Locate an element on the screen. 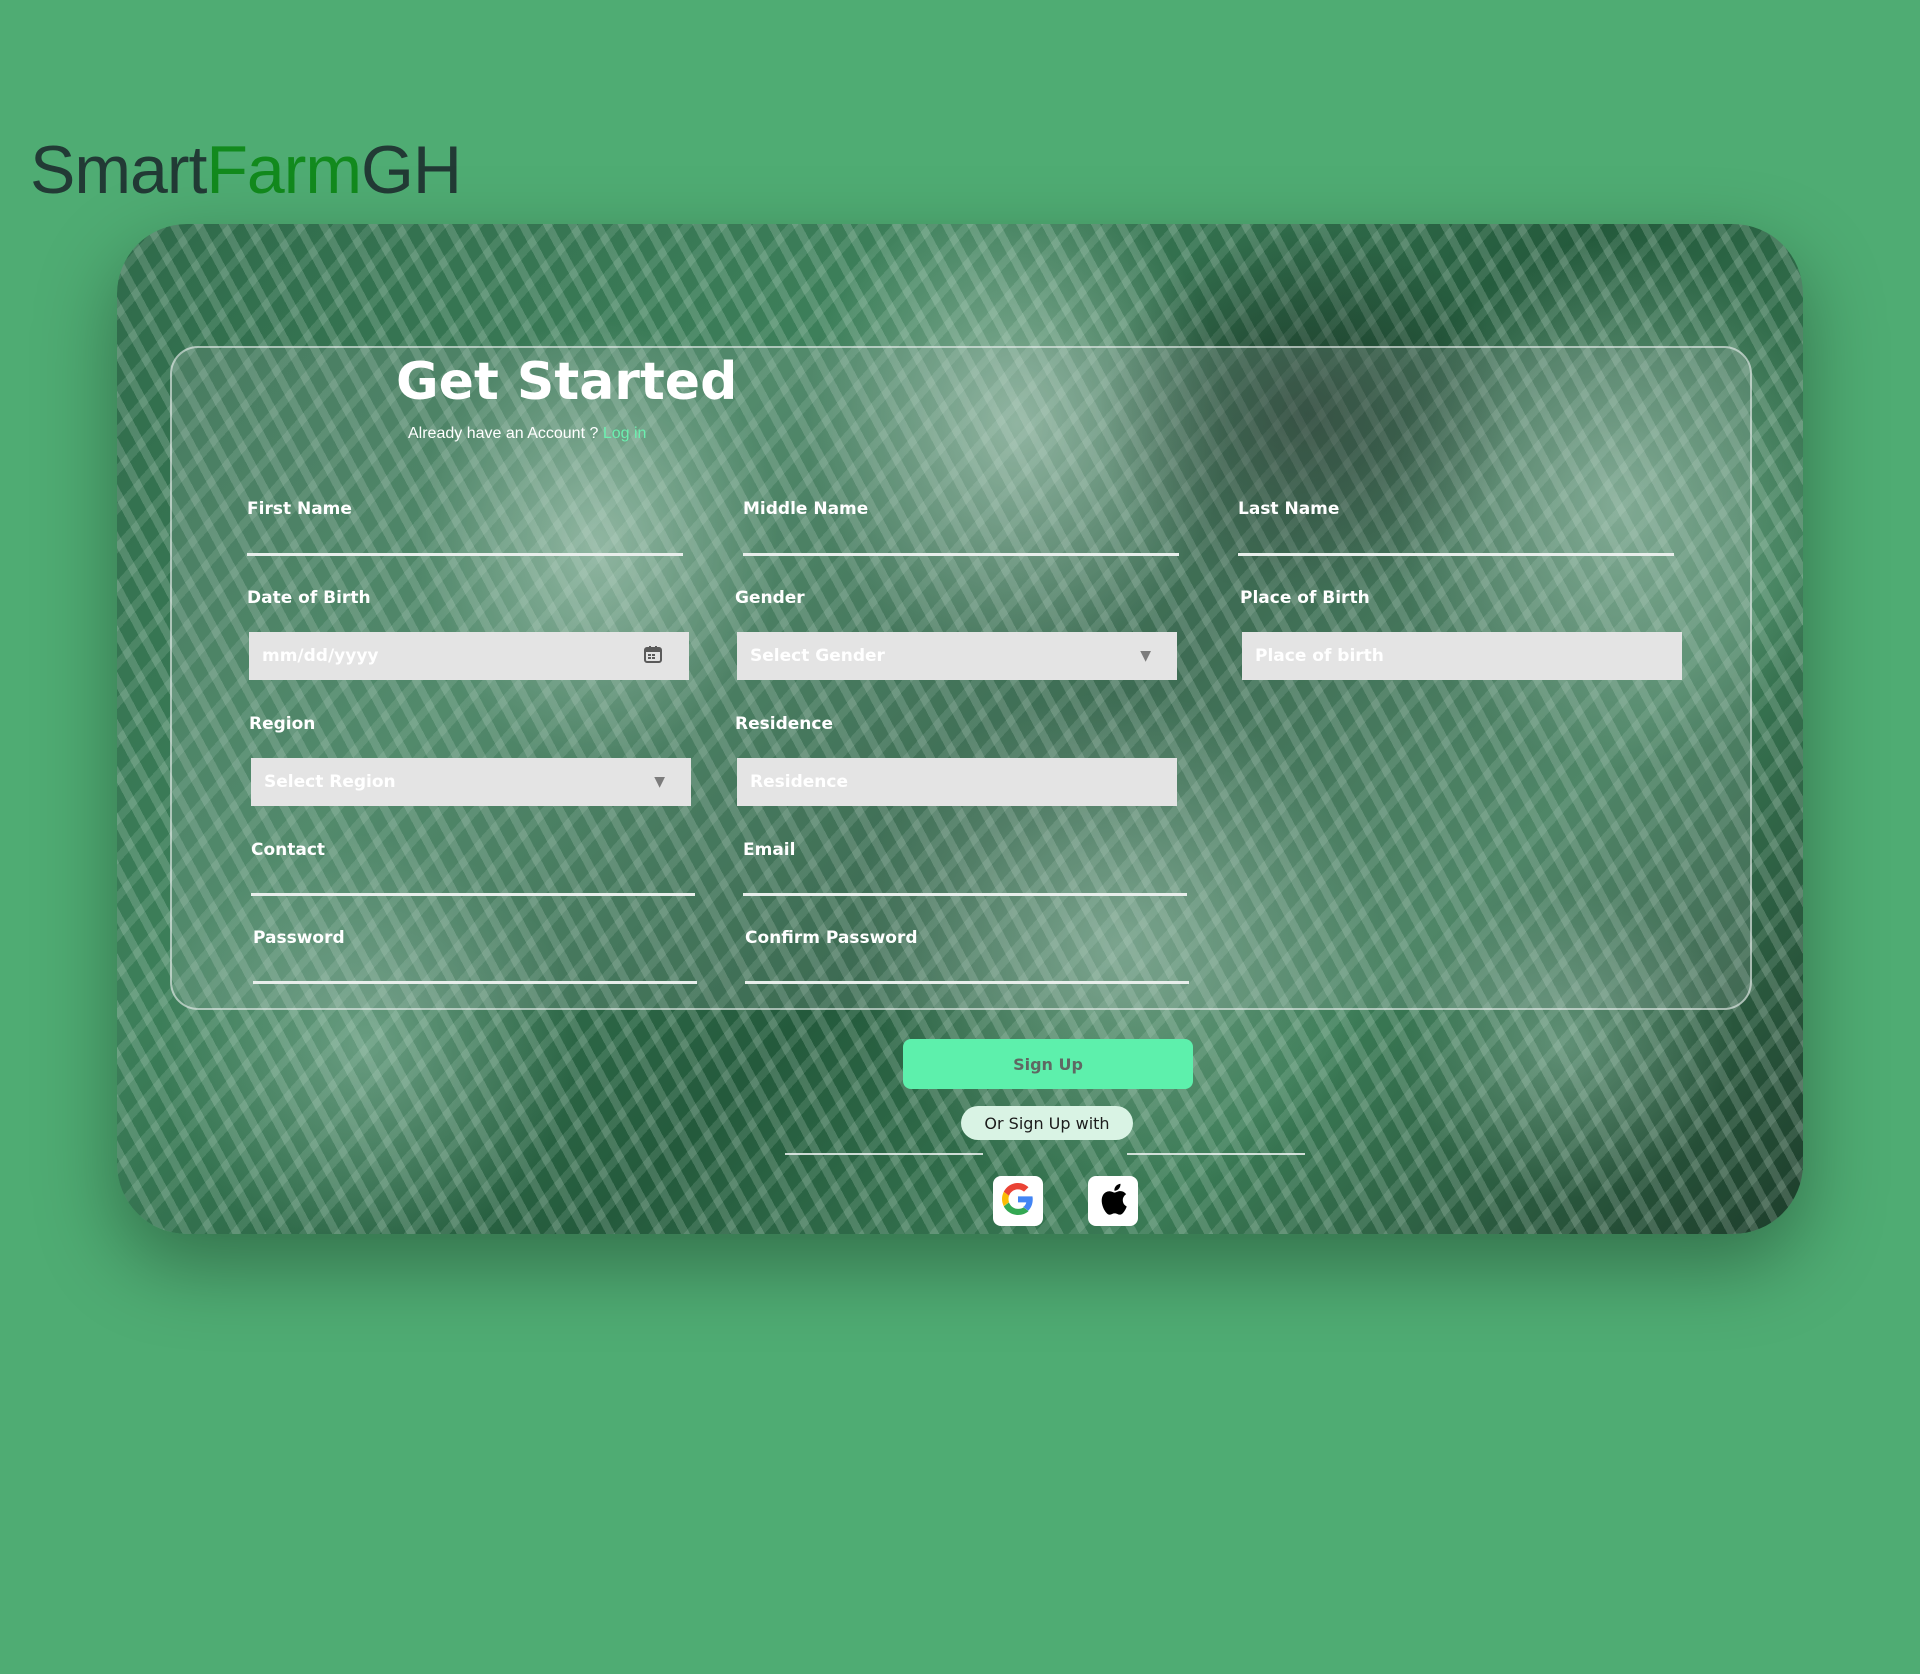 The image size is (1920, 1674). date-of-birth-input: mm/dd/yyyy is located at coordinates (469, 656).